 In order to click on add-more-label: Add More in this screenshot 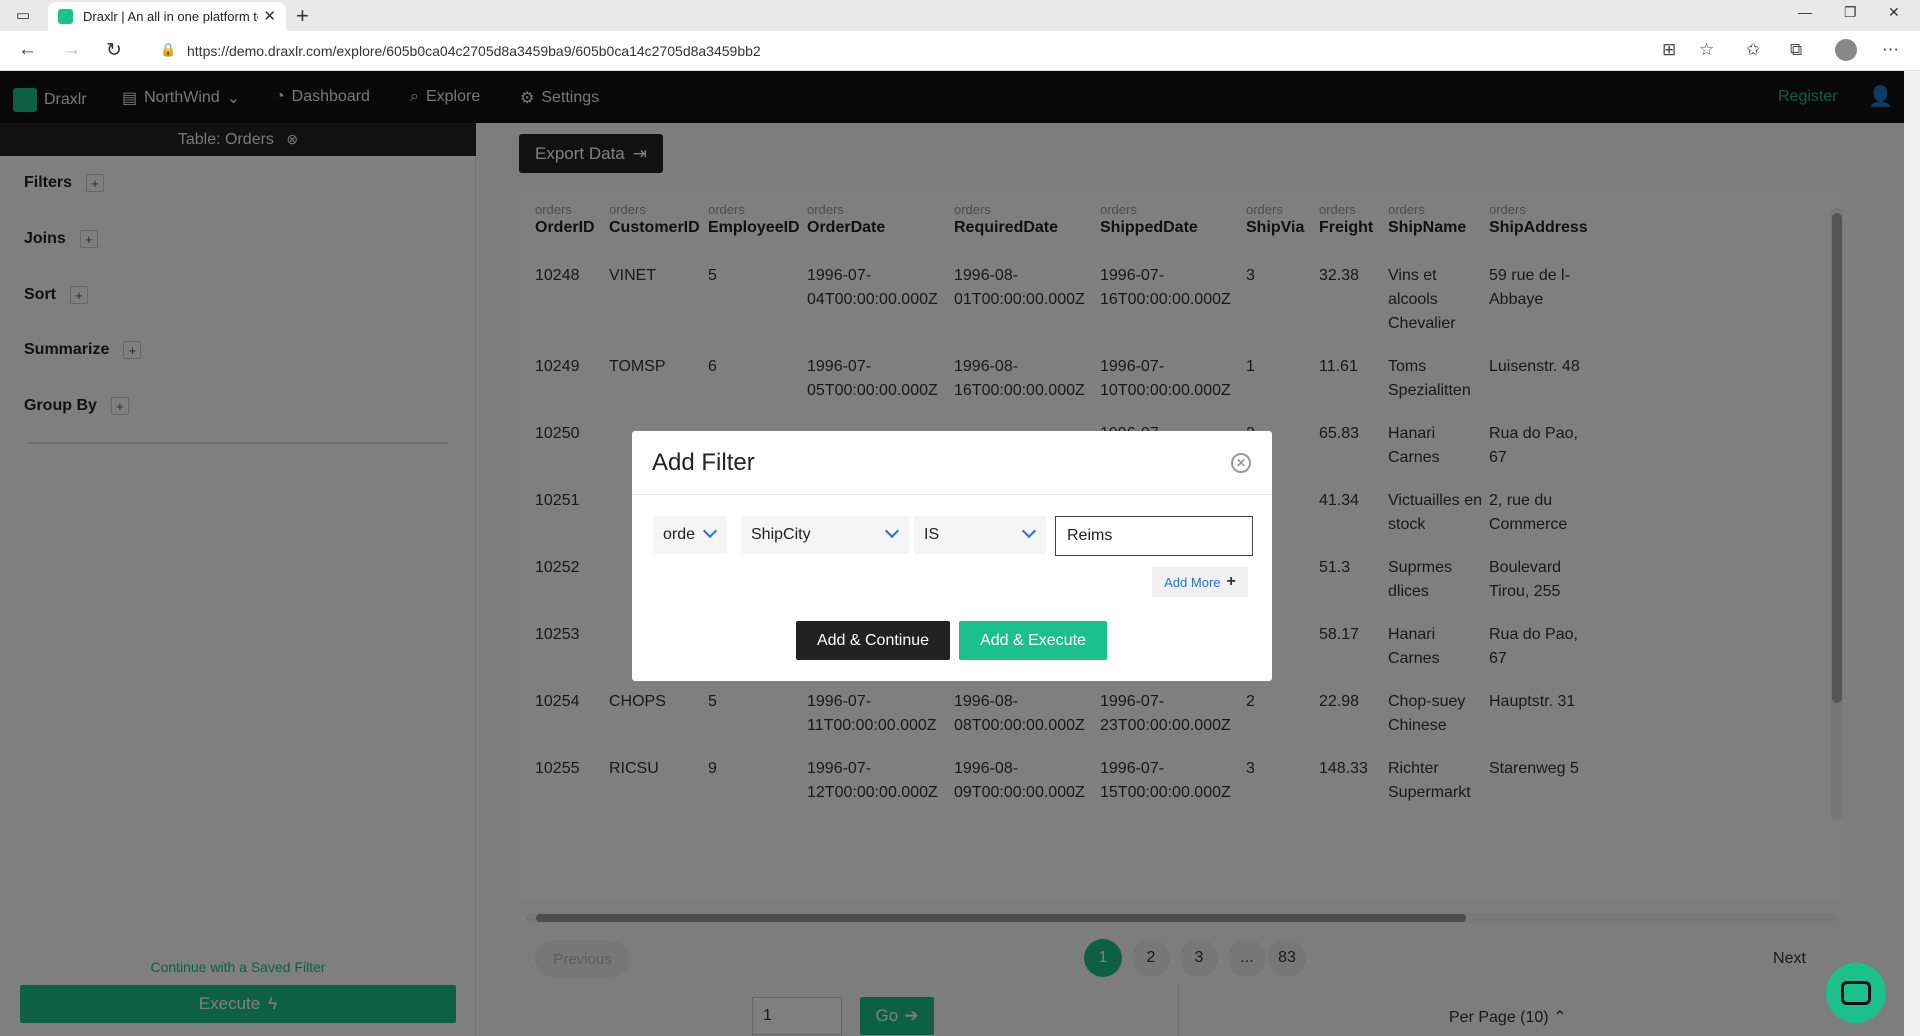, I will do `click(1192, 582)`.